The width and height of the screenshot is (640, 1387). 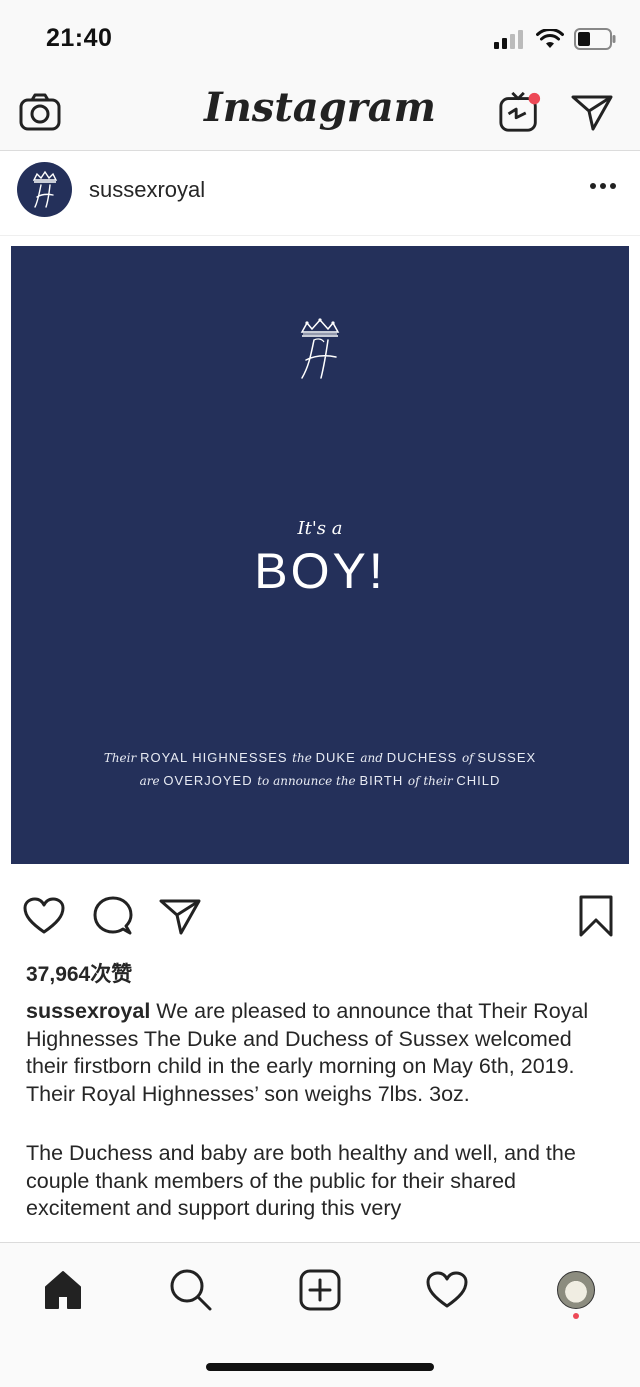 I want to click on image-footer-segment: ROYAL HIGHNESSES, so click(x=216, y=757).